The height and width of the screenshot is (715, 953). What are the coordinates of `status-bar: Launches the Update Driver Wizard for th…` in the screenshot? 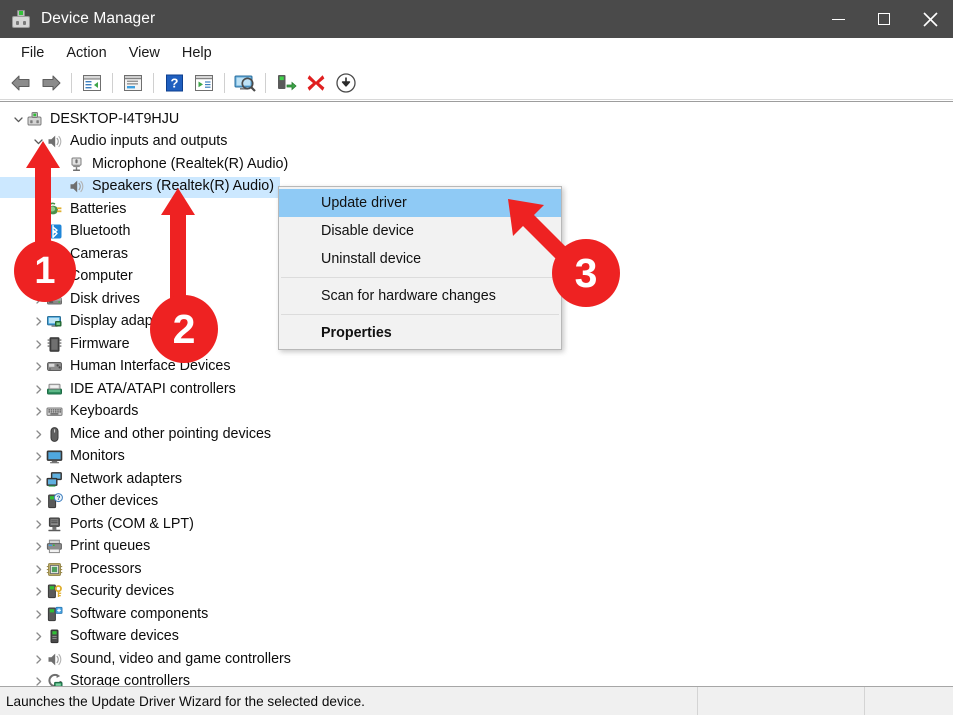 It's located at (476, 700).